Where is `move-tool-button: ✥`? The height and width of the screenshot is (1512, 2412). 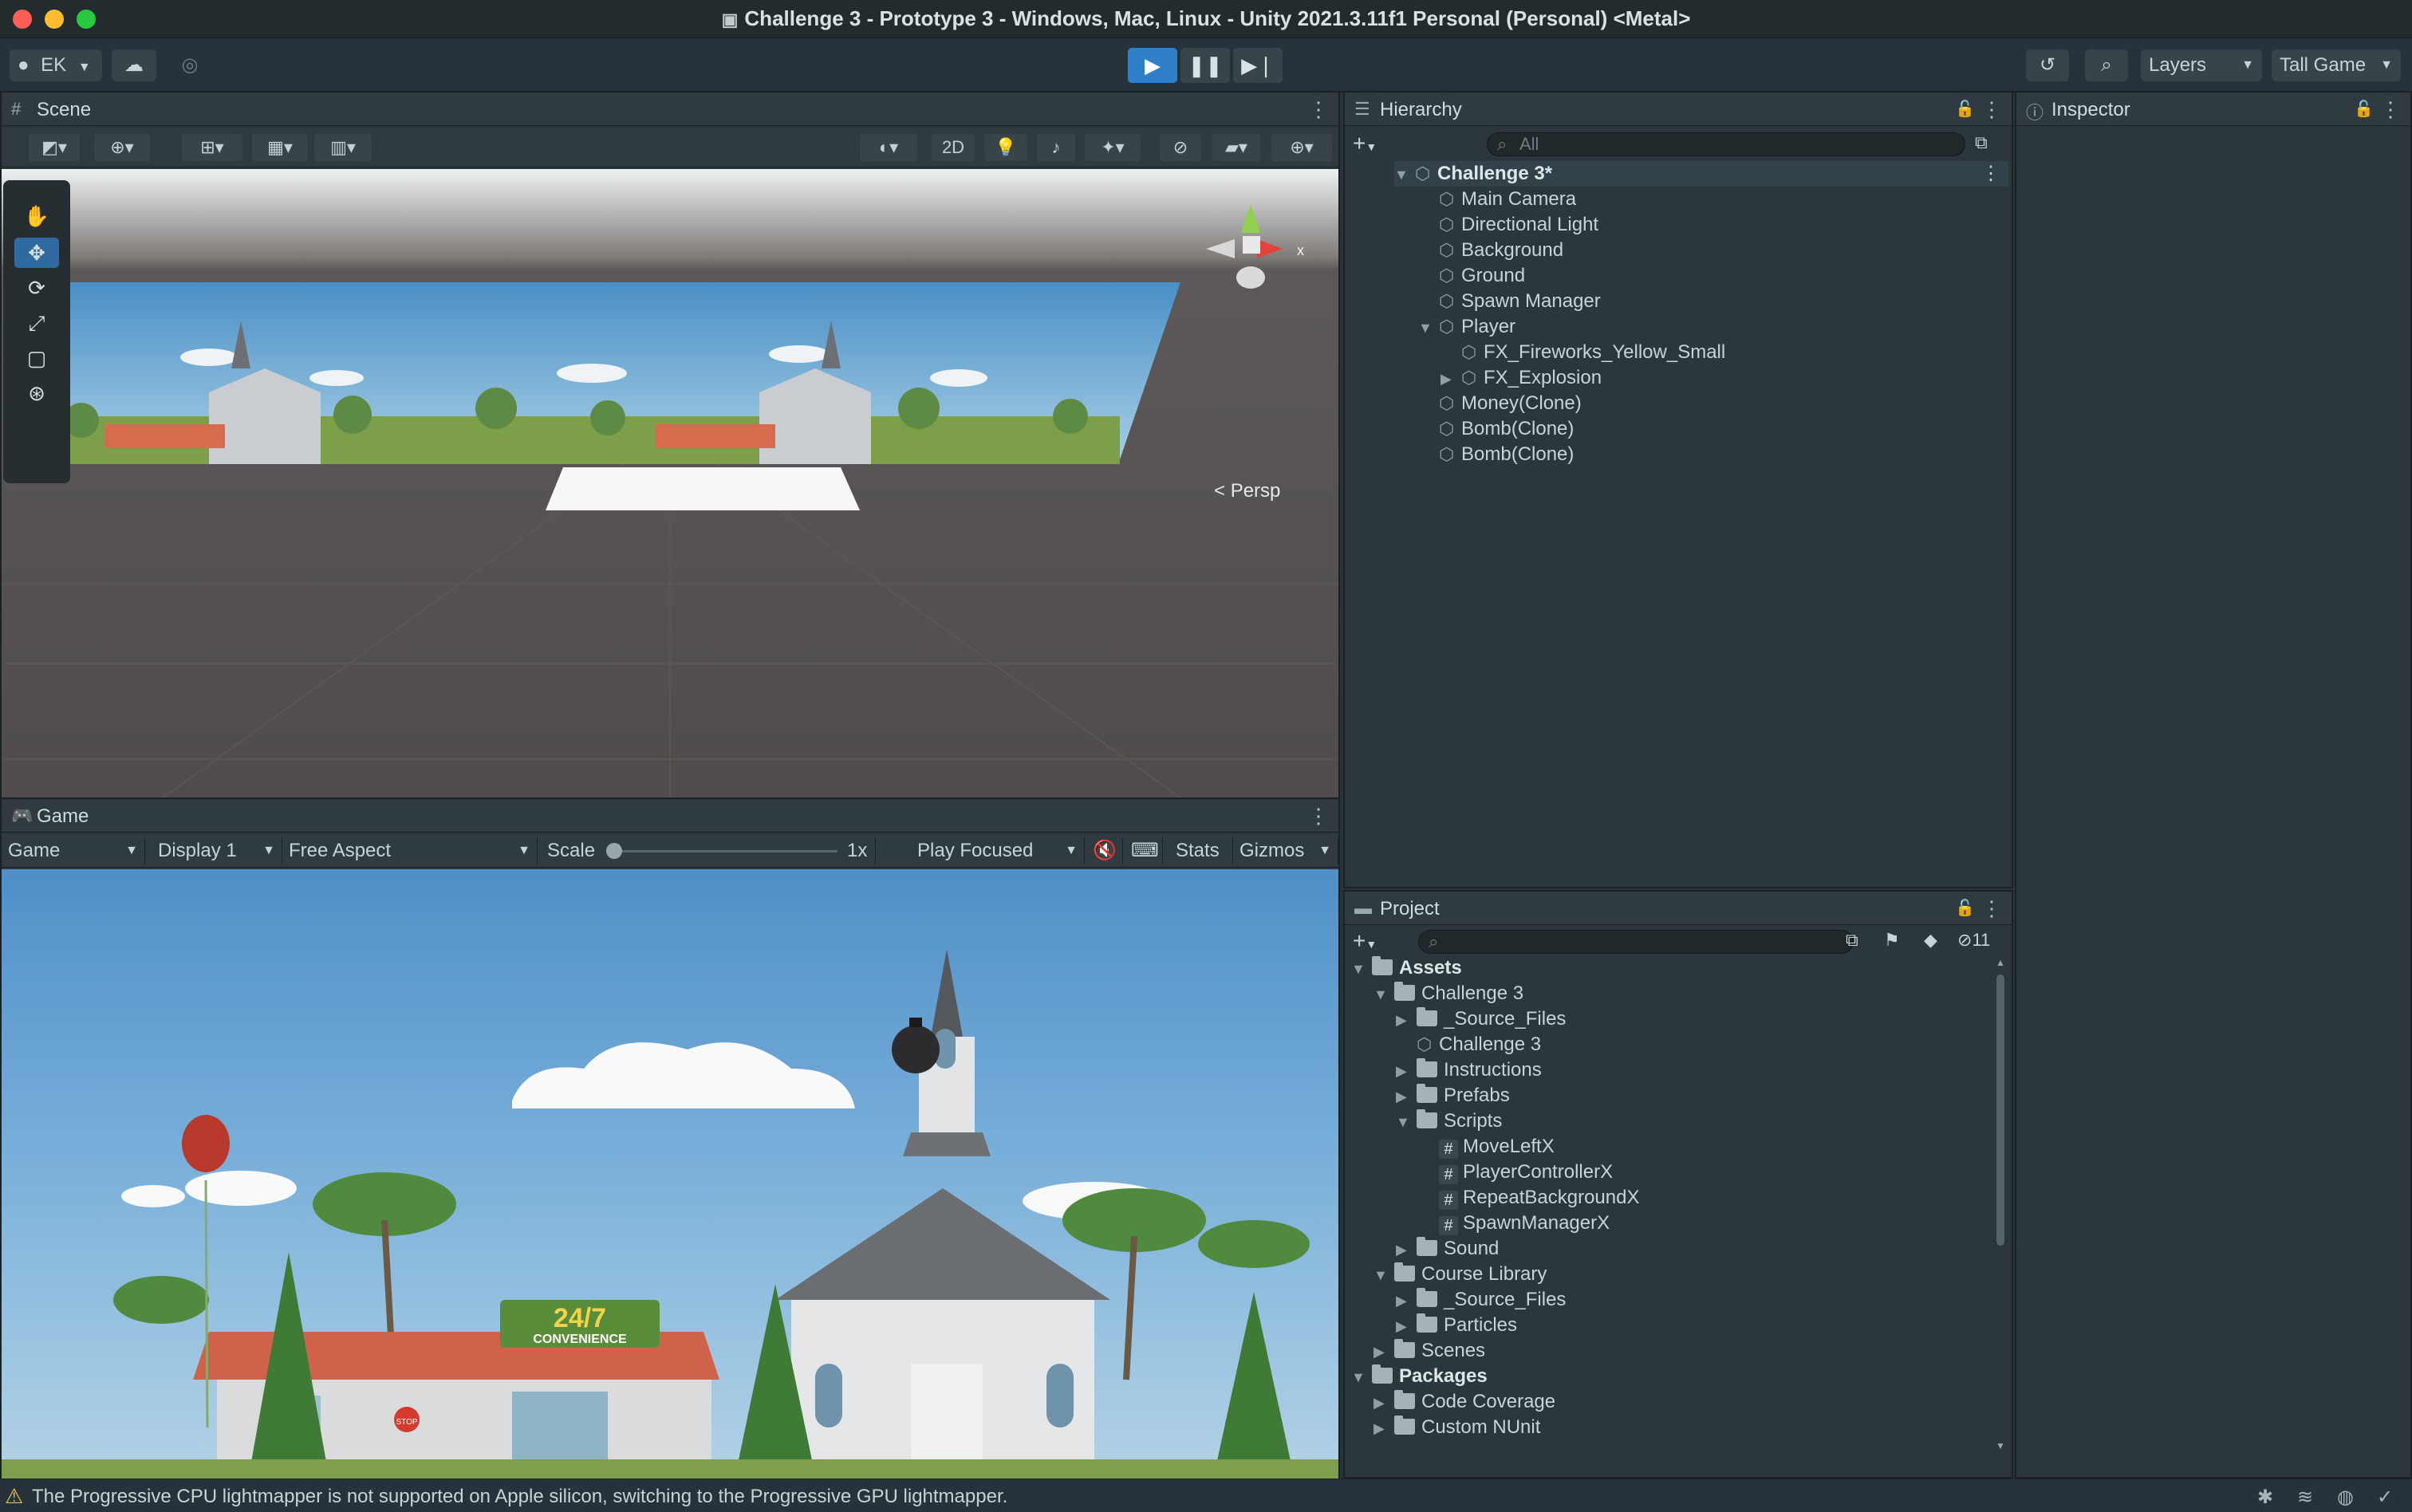
move-tool-button: ✥ is located at coordinates (37, 253).